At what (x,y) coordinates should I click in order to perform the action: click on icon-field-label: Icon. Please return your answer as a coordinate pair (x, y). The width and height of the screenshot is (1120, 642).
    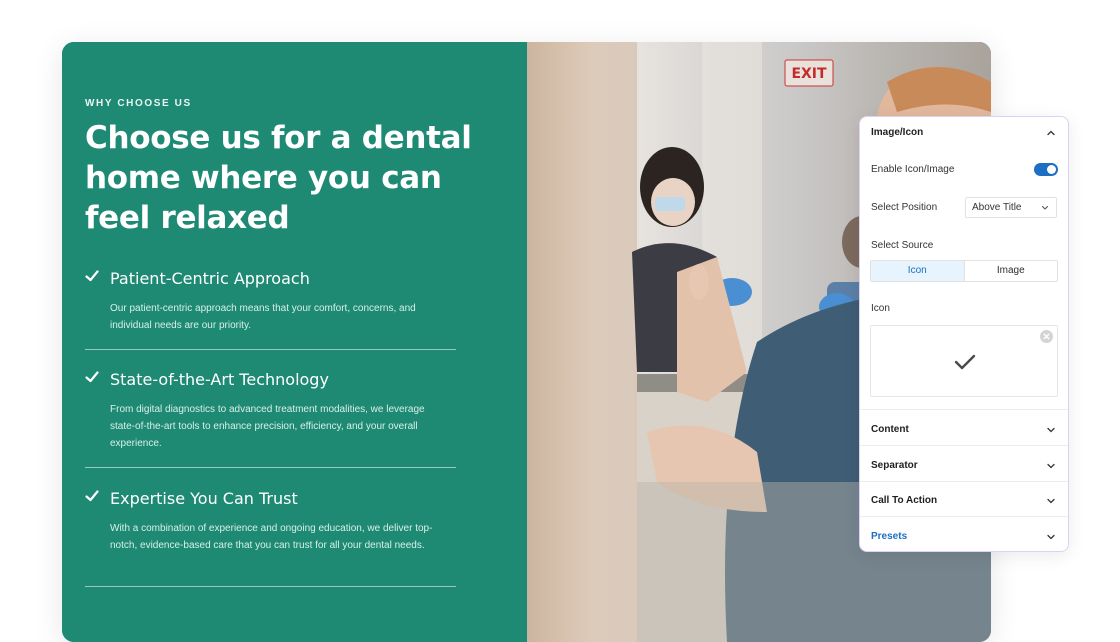
    Looking at the image, I should click on (880, 308).